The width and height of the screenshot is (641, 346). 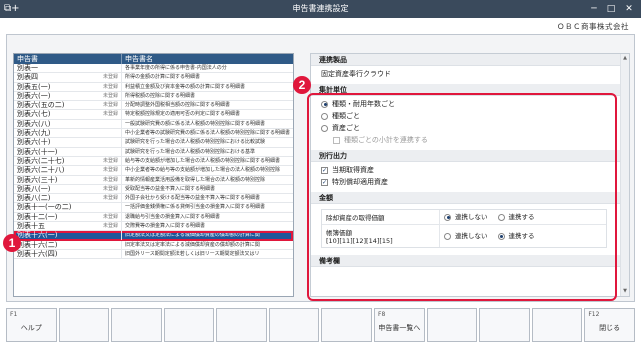 What do you see at coordinates (68, 124) in the screenshot?
I see `form-cell: 別表六(八)` at bounding box center [68, 124].